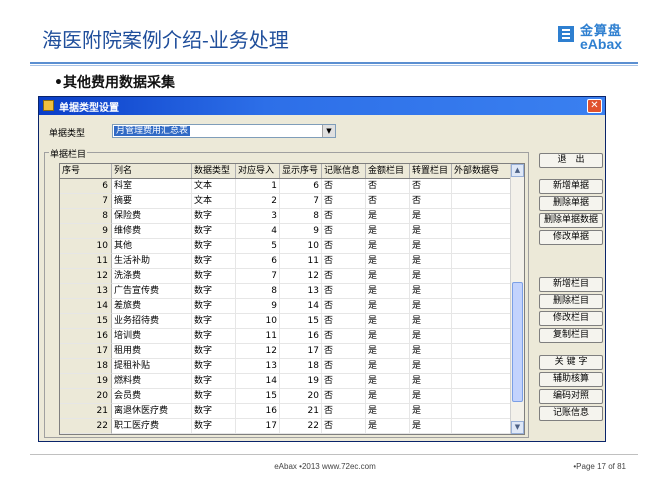  What do you see at coordinates (301, 231) in the screenshot?
I see `cell-disp: 9` at bounding box center [301, 231].